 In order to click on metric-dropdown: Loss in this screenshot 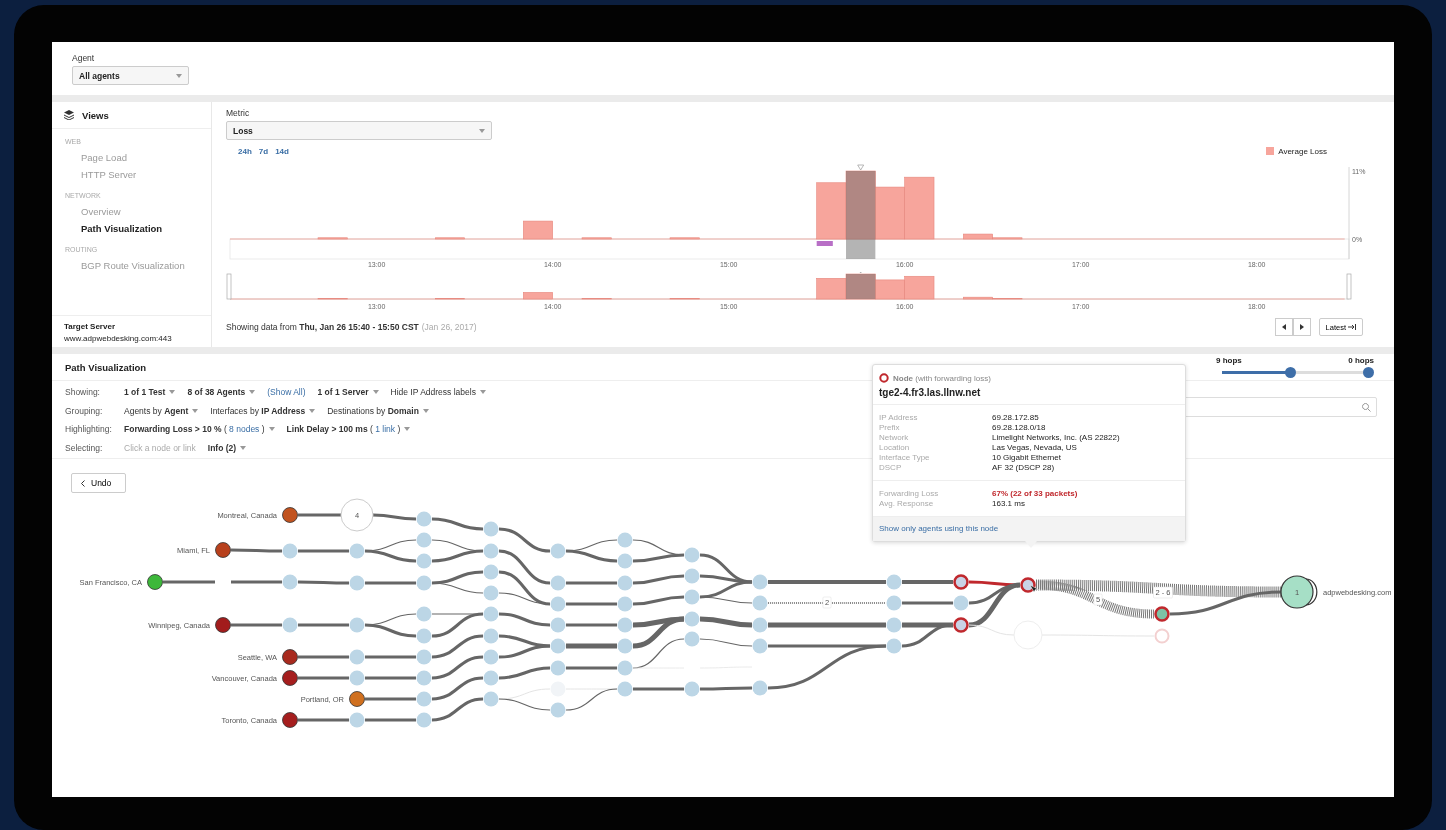, I will do `click(359, 130)`.